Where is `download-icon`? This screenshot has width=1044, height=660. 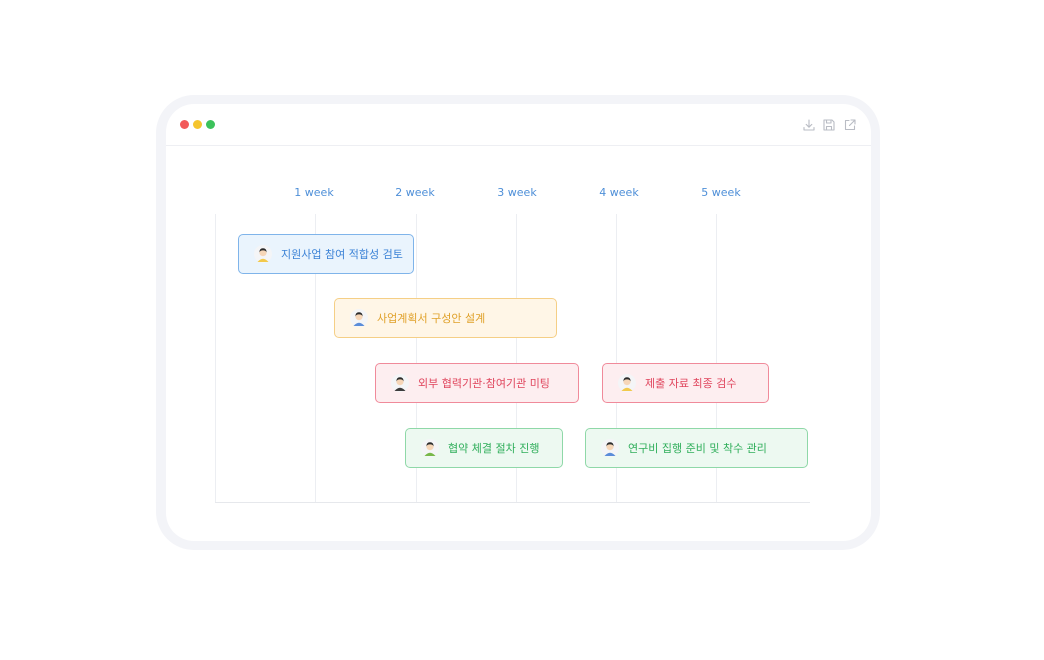 download-icon is located at coordinates (809, 125).